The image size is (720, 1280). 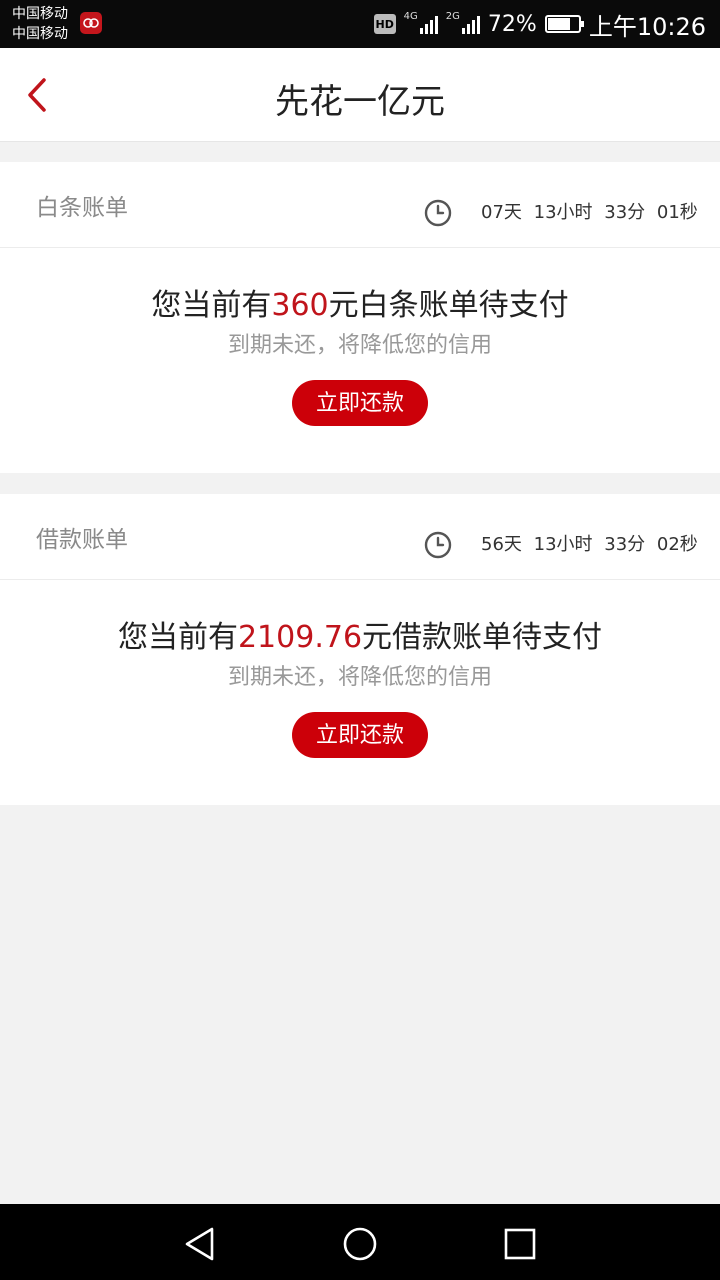 I want to click on countdown: 07天 13小时 33分 01秒, so click(x=589, y=212).